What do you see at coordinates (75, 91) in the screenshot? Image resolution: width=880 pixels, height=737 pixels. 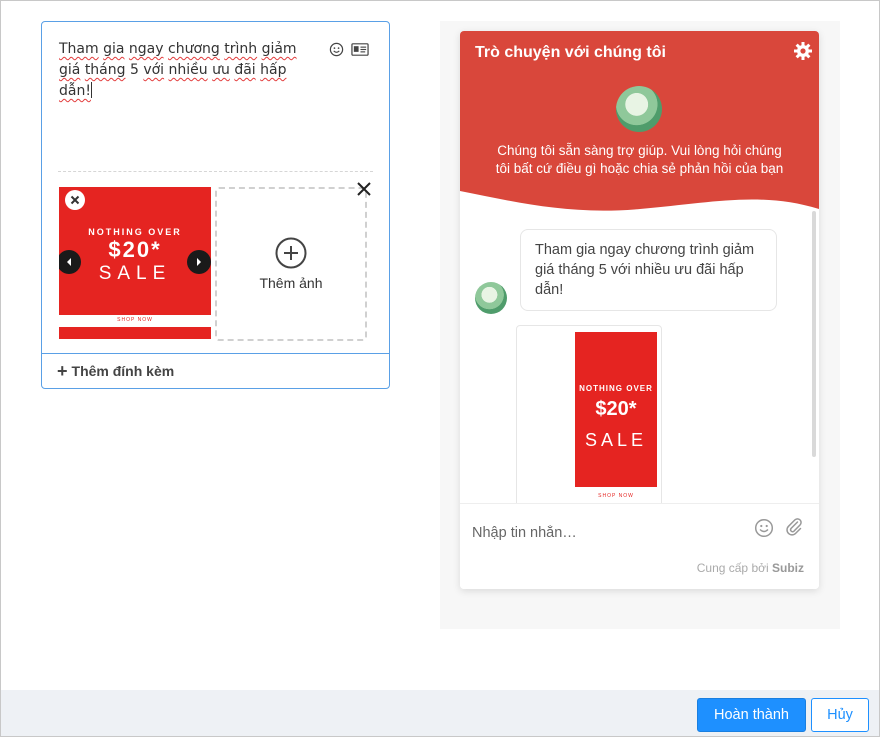 I see `misspelled-word: dẫn!` at bounding box center [75, 91].